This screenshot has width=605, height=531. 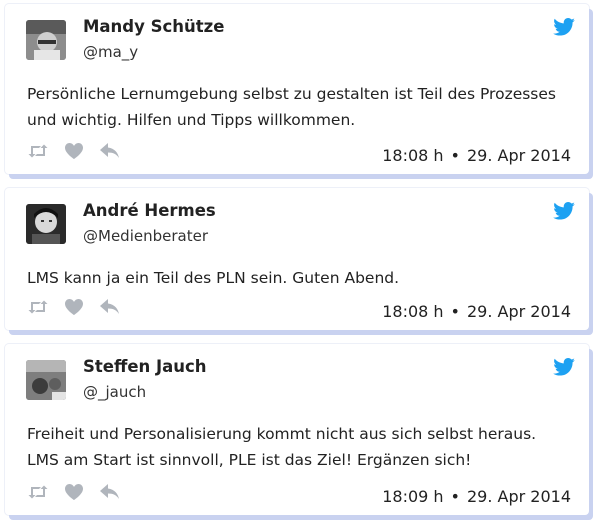 I want to click on user-handle: @Medienberater, so click(x=145, y=236).